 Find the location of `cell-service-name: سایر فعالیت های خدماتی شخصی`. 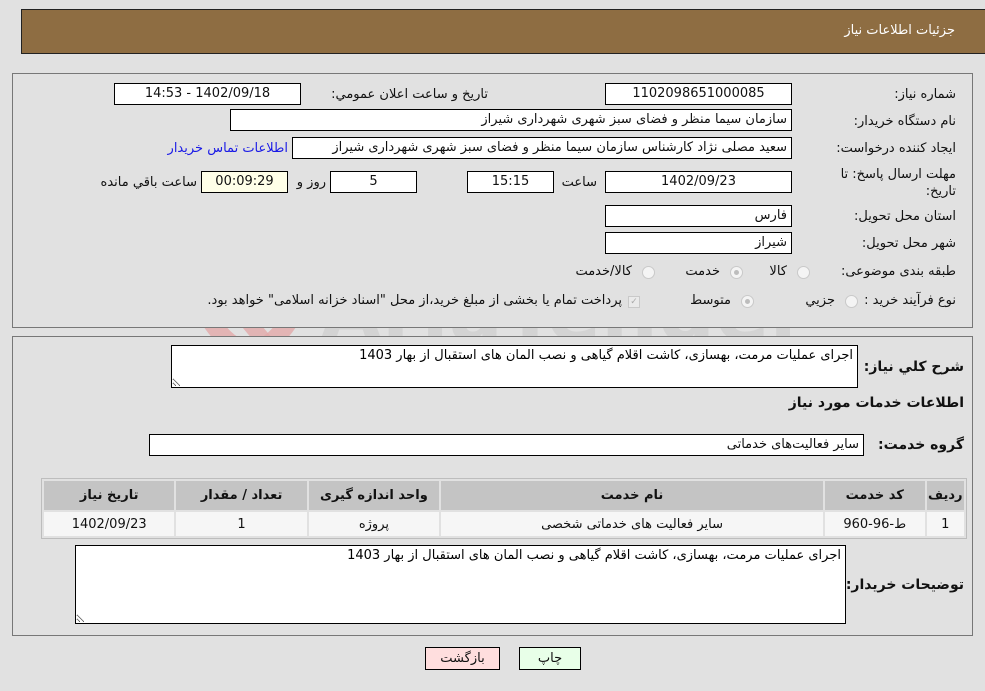

cell-service-name: سایر فعالیت های خدماتی شخصی is located at coordinates (632, 524).